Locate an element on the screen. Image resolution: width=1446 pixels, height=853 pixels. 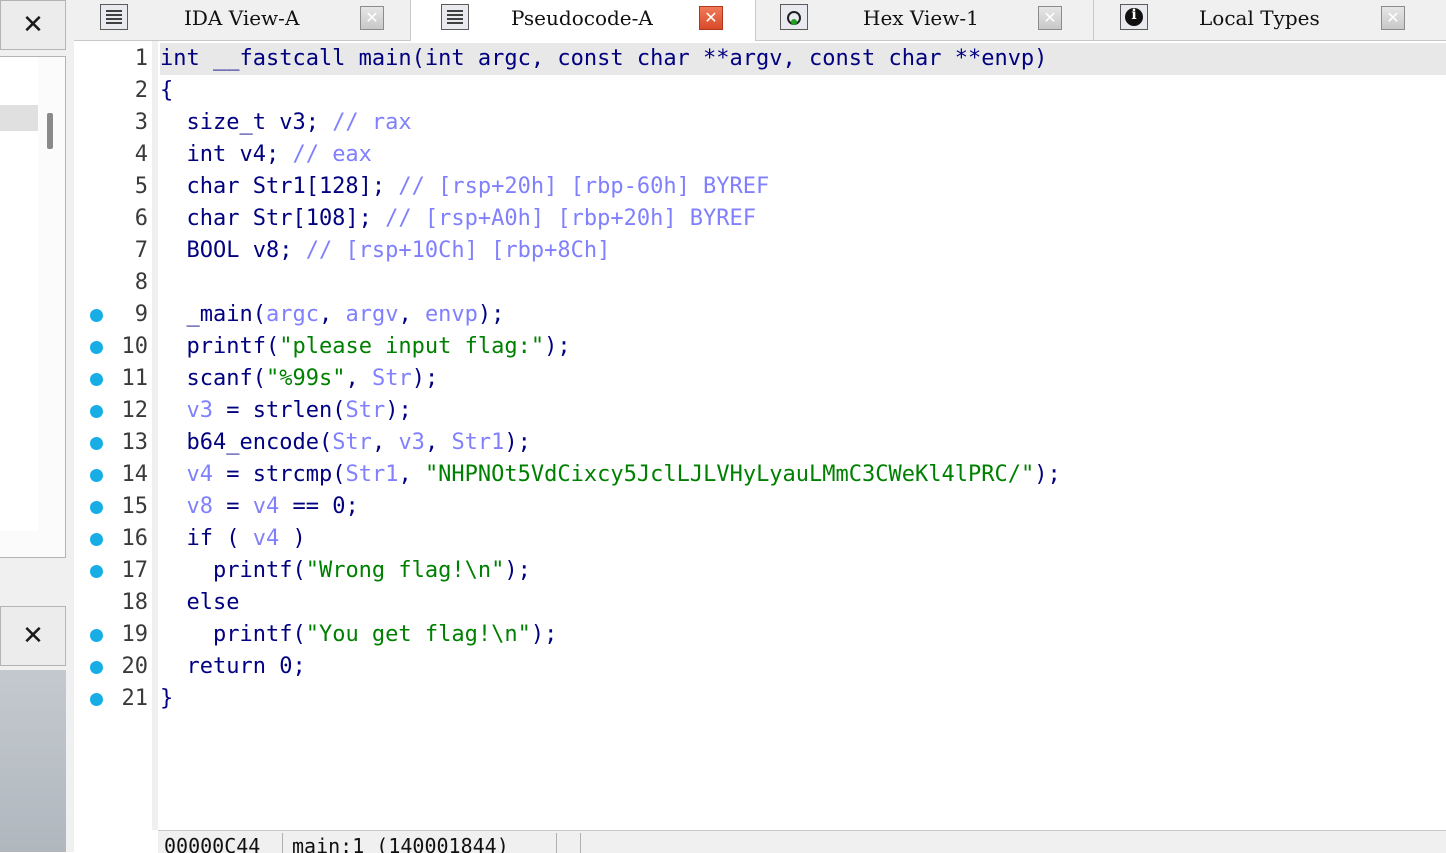
code-line: printf("please input flag:"); is located at coordinates (803, 347).